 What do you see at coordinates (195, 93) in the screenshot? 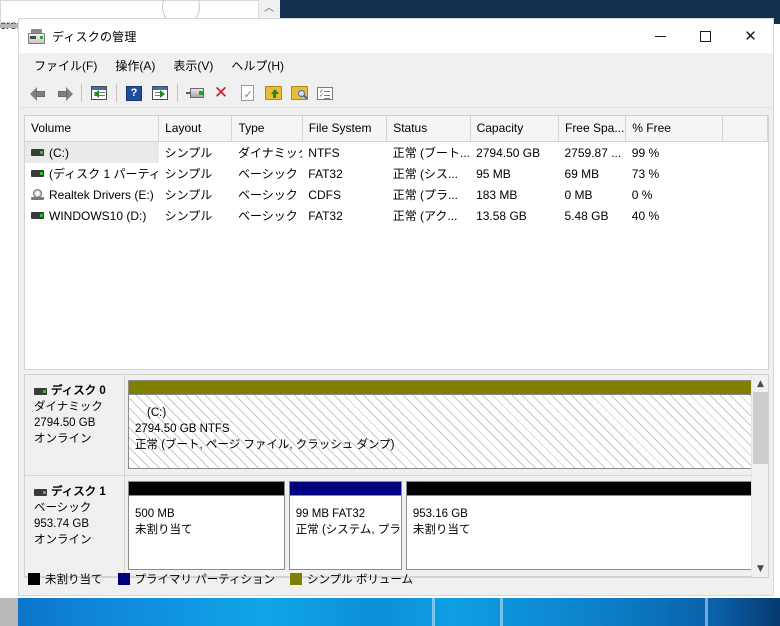
I see `rescan-disks-button` at bounding box center [195, 93].